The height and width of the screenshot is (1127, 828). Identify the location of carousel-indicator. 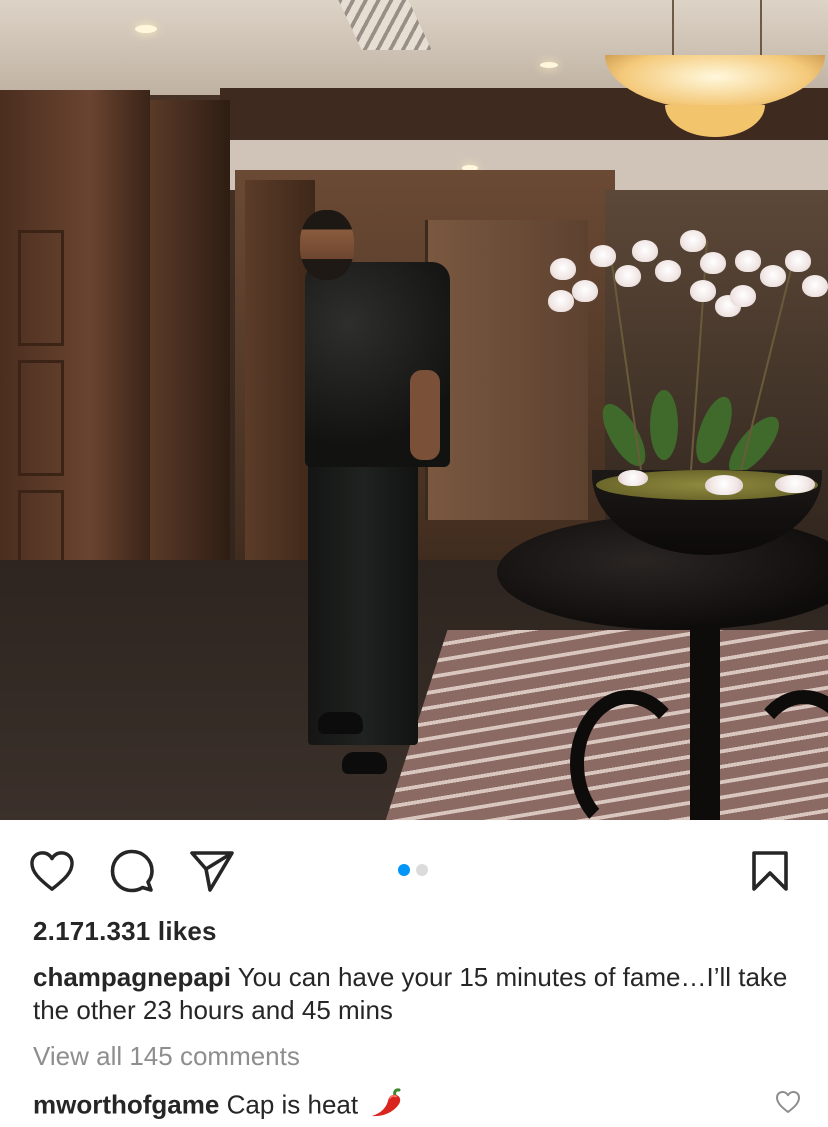
(413, 870).